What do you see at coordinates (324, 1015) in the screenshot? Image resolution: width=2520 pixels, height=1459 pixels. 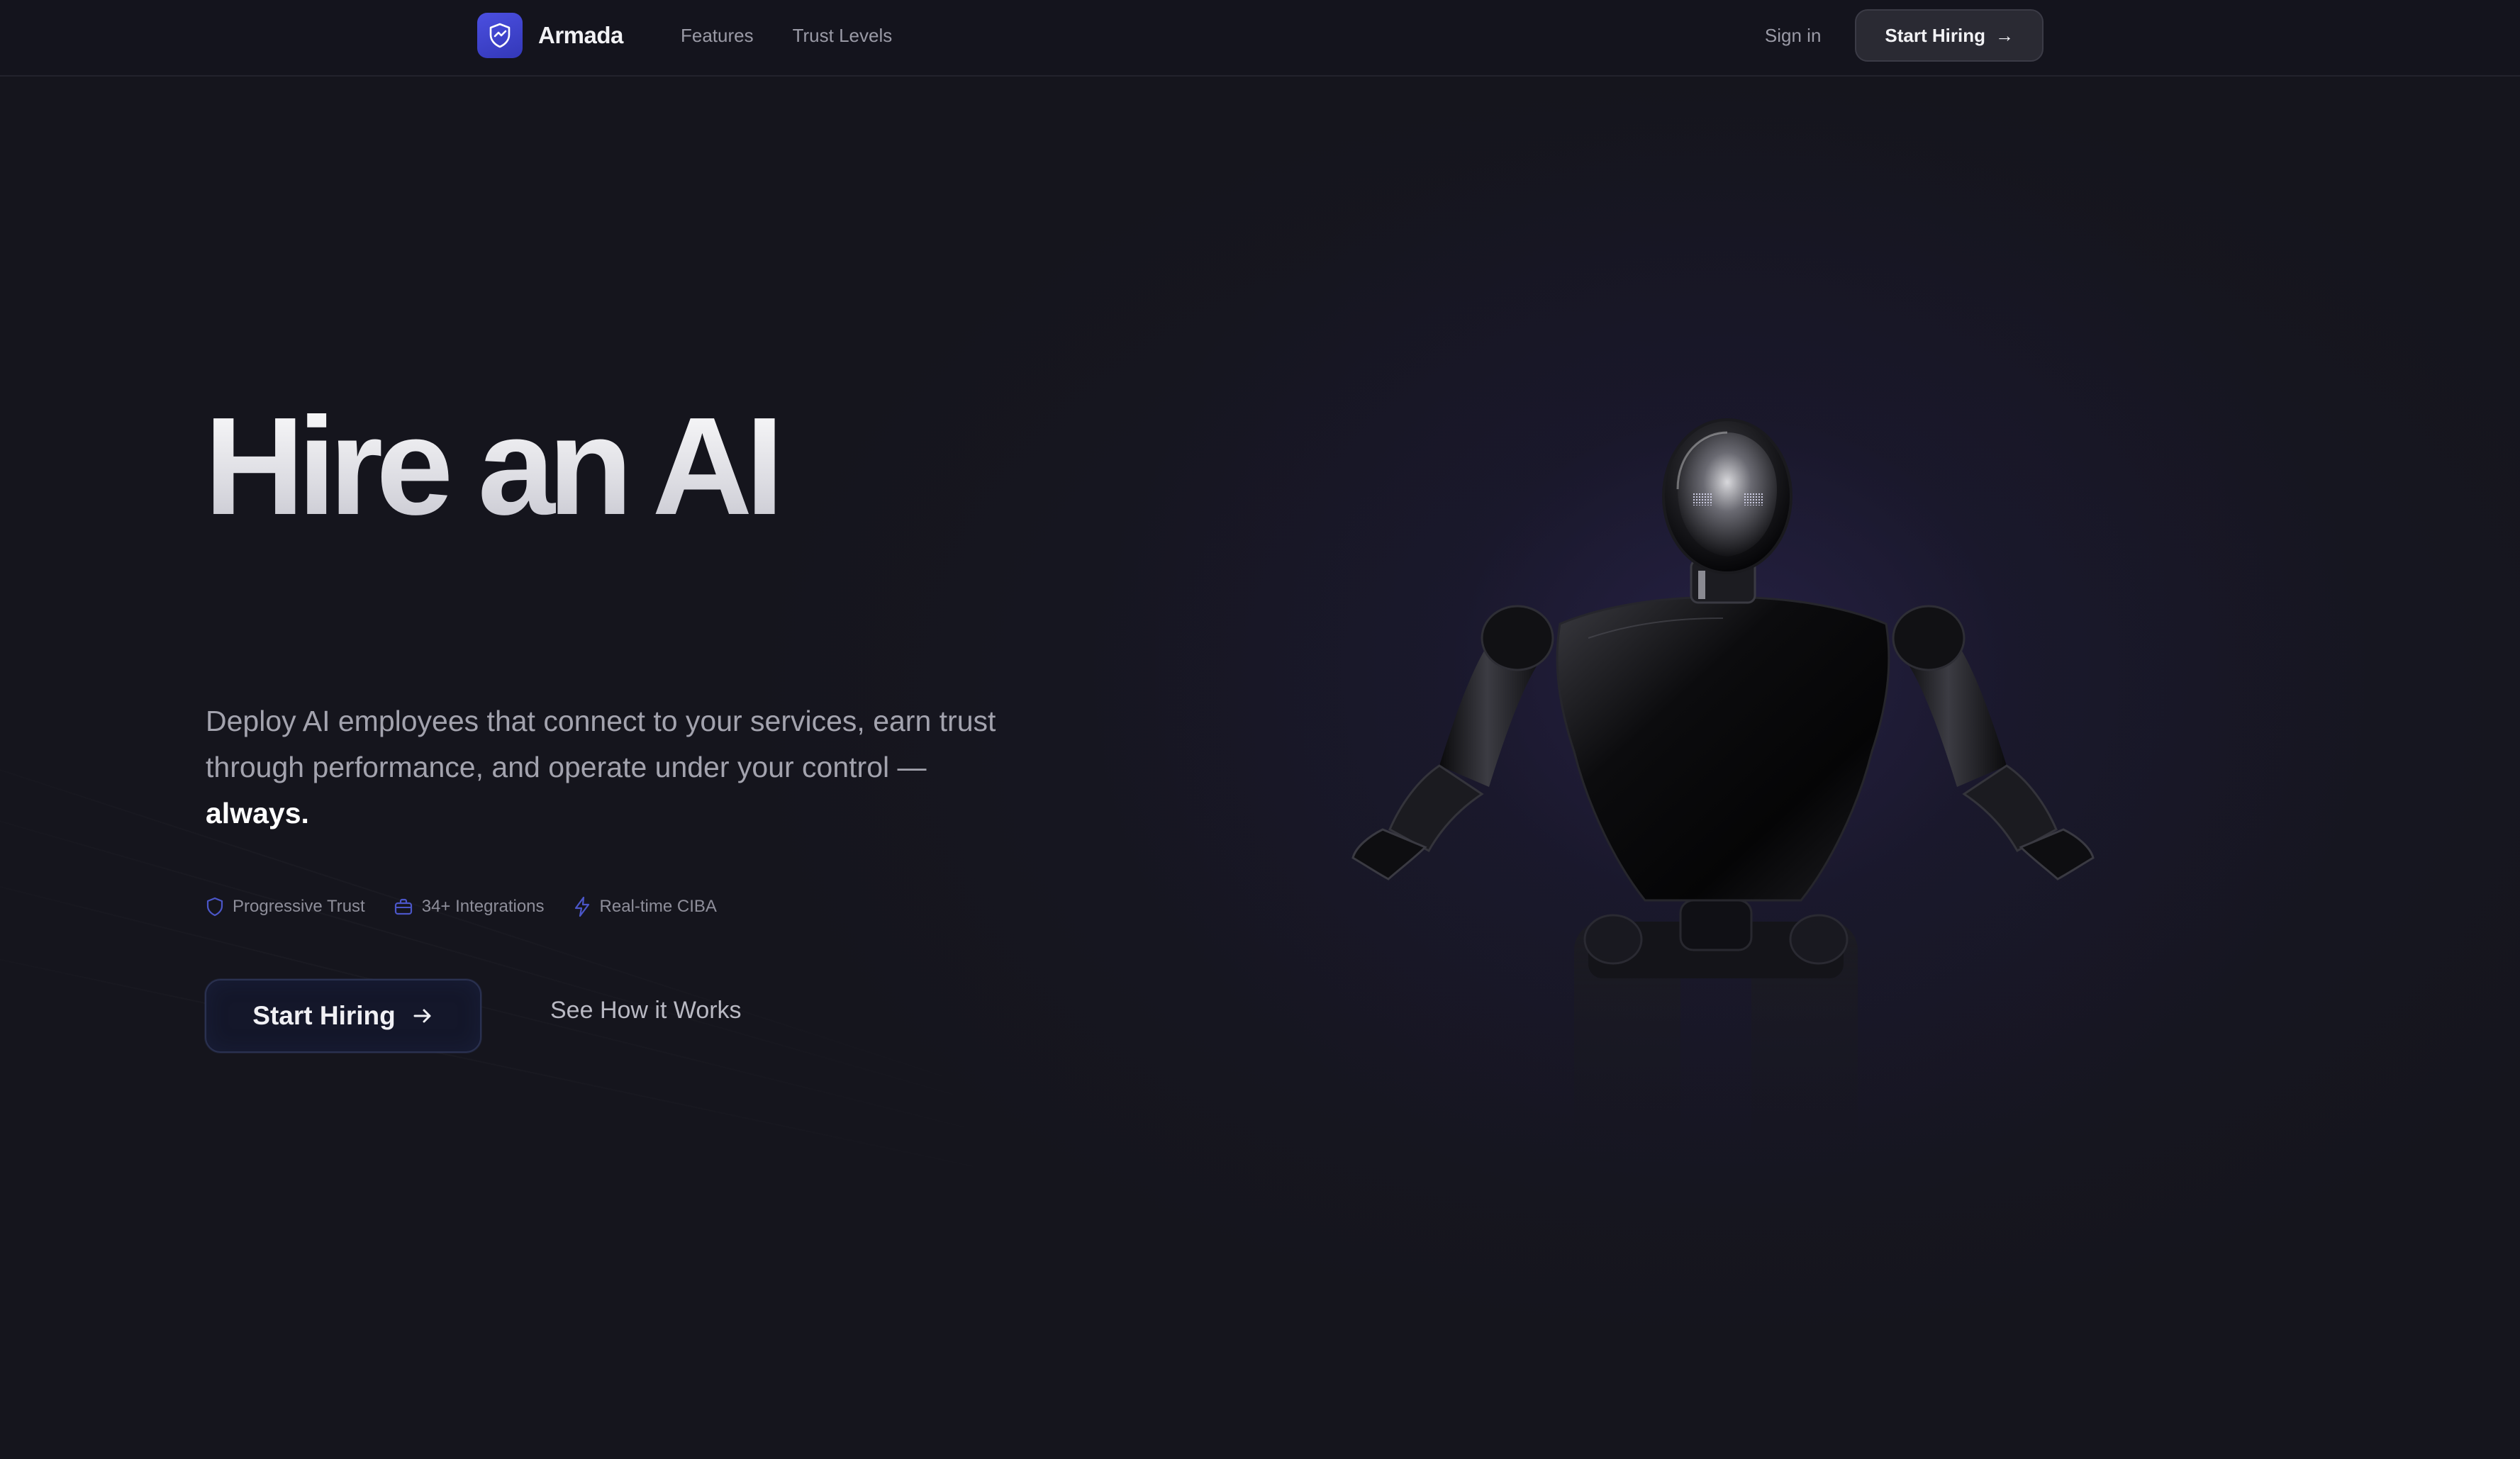 I see `start-hiring-label: Start Hiring` at bounding box center [324, 1015].